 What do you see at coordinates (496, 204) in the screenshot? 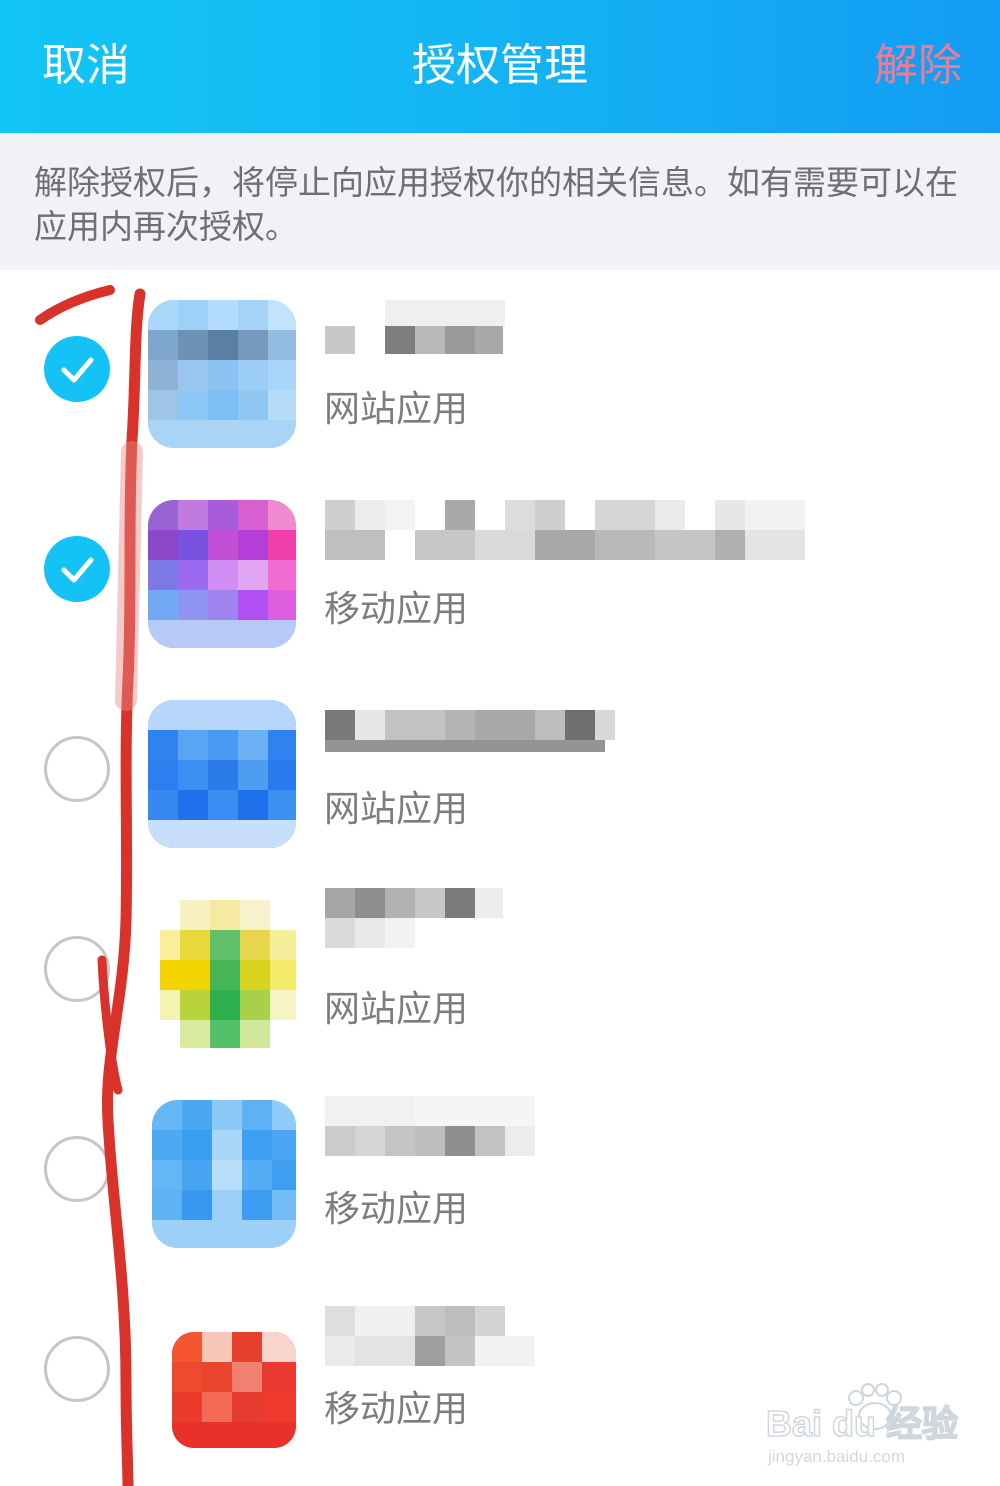
I see `notice-text: 解除授权后，将停止向应用授权你的相关信息。如有需要可以在应用内再次授权。` at bounding box center [496, 204].